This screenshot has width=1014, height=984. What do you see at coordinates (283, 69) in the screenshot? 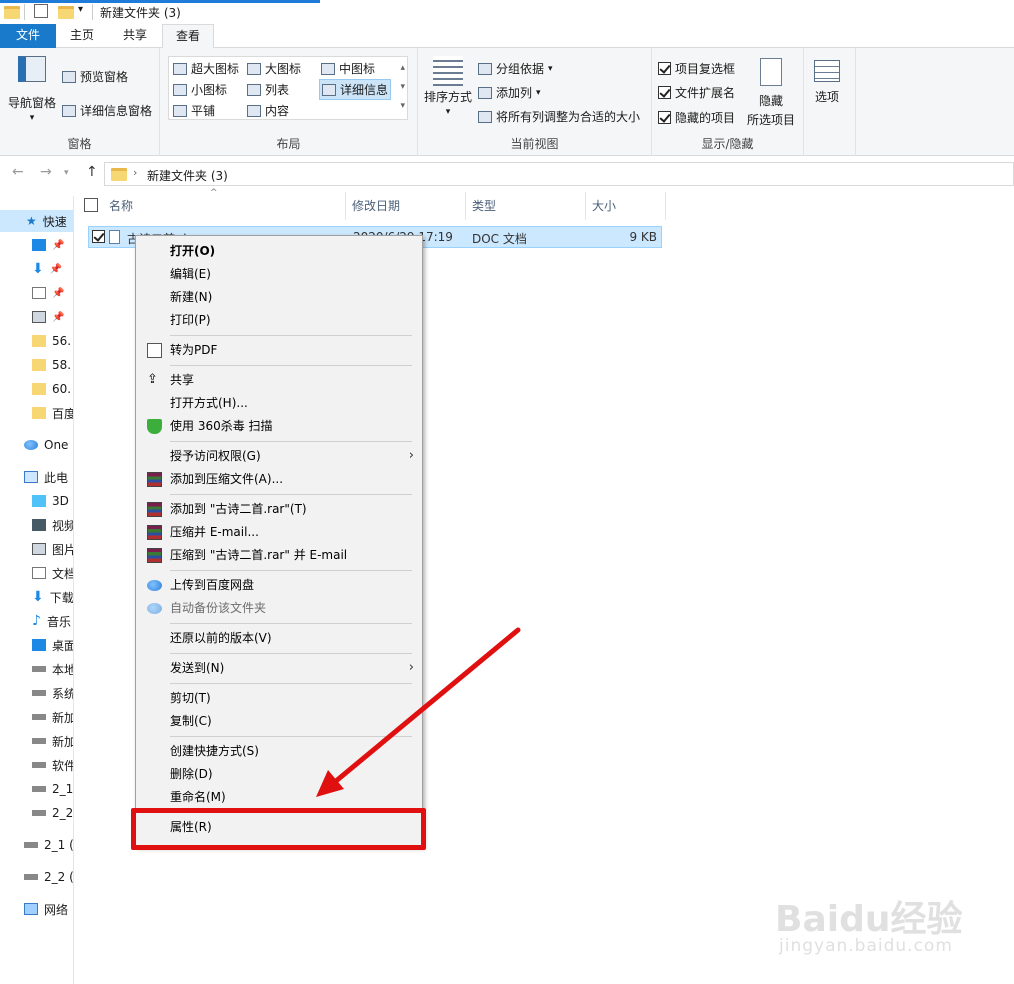
I see `layout-item-label: 大图标` at bounding box center [283, 69].